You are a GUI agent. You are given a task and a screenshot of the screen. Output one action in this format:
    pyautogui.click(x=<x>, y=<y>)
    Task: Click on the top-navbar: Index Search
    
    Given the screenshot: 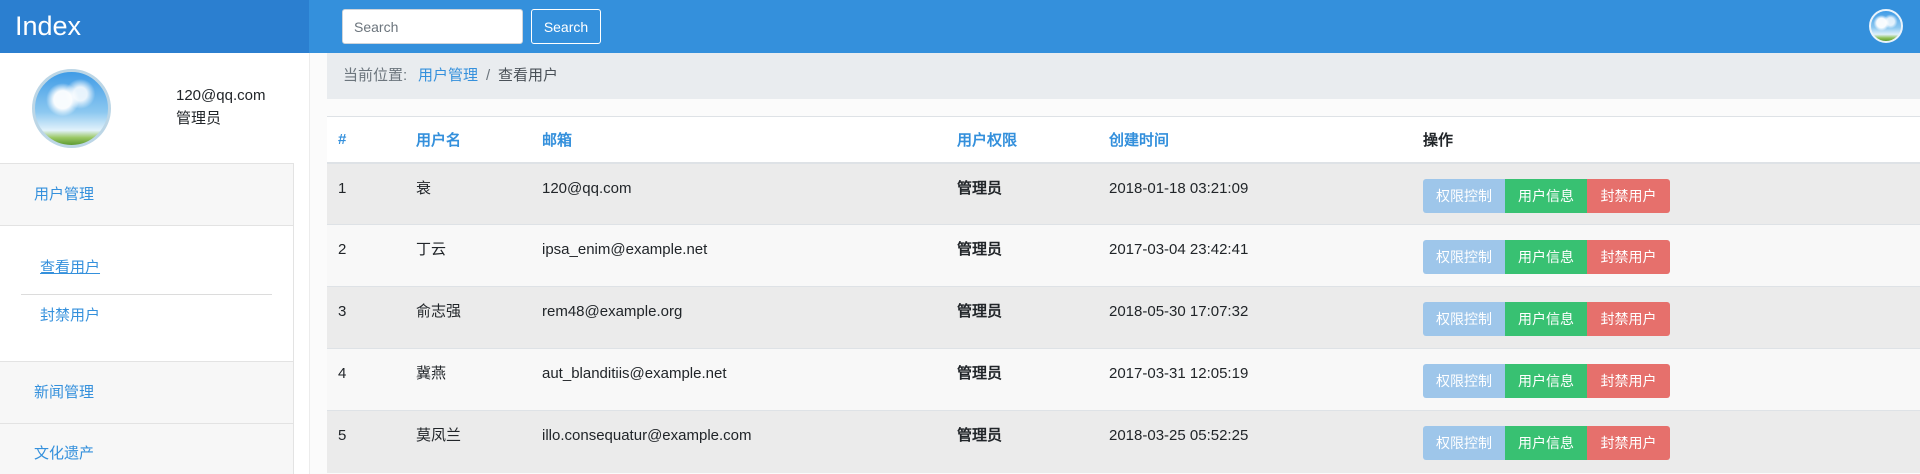 What is the action you would take?
    pyautogui.click(x=960, y=26)
    